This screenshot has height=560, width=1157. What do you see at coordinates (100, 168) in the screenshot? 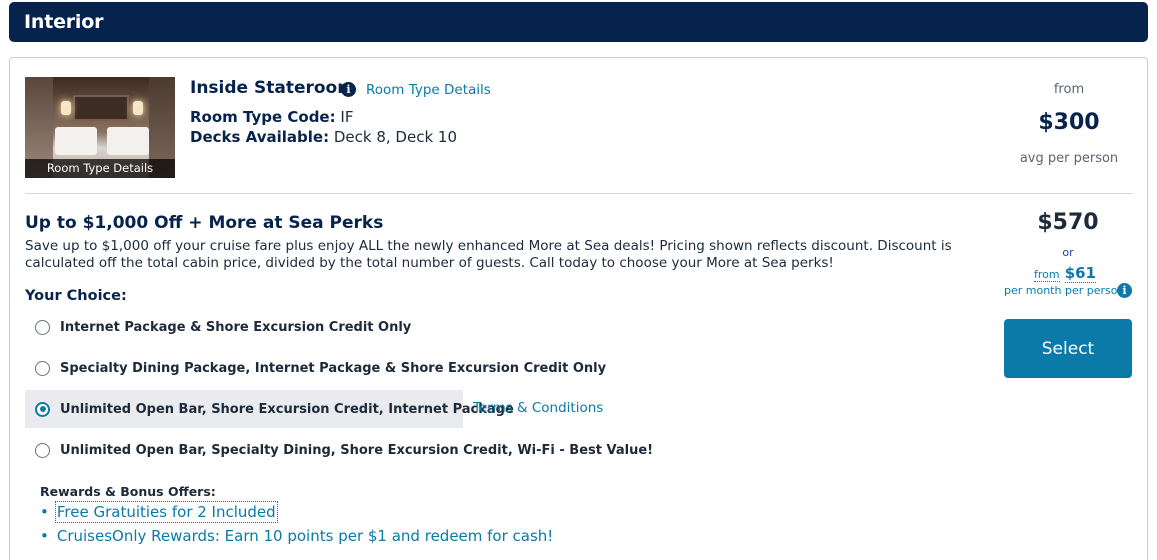
I see `room-thumbnail-caption: Room Type Details` at bounding box center [100, 168].